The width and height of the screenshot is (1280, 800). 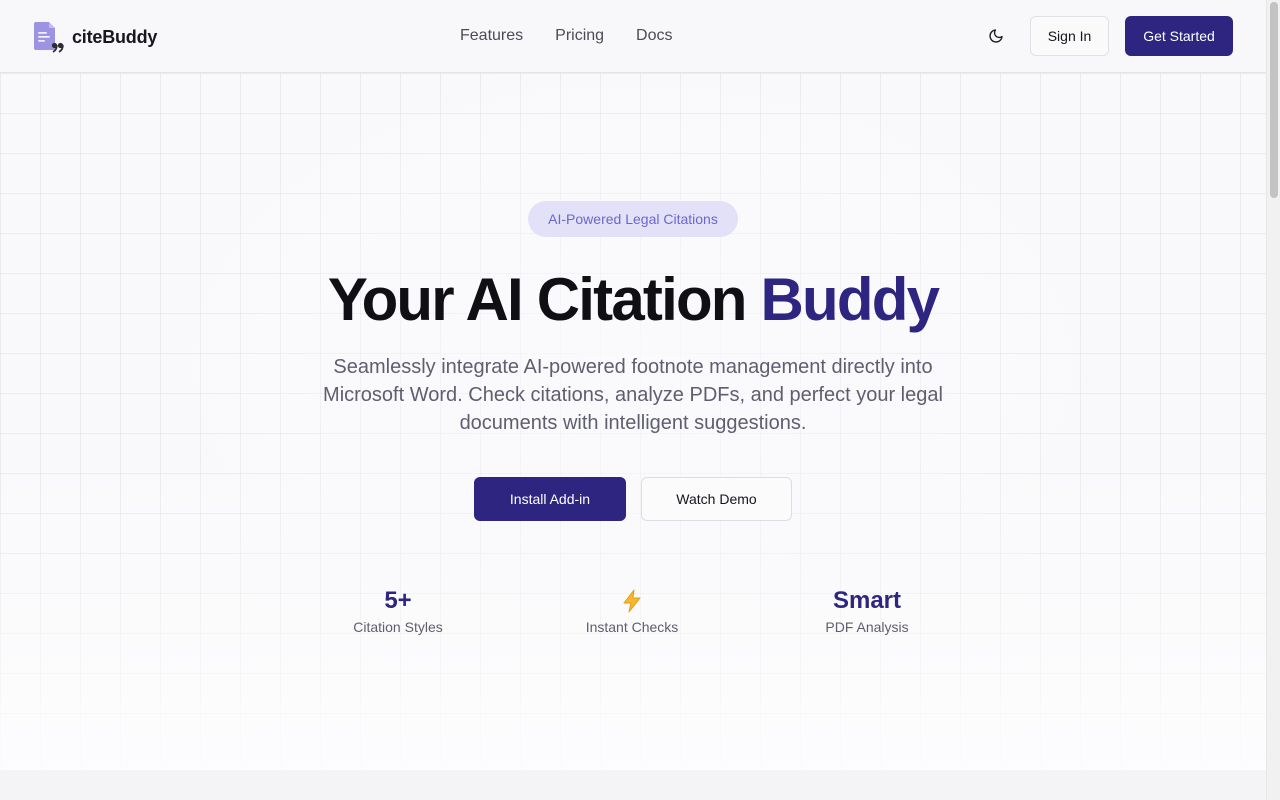 What do you see at coordinates (867, 600) in the screenshot?
I see `stat-value: Smart` at bounding box center [867, 600].